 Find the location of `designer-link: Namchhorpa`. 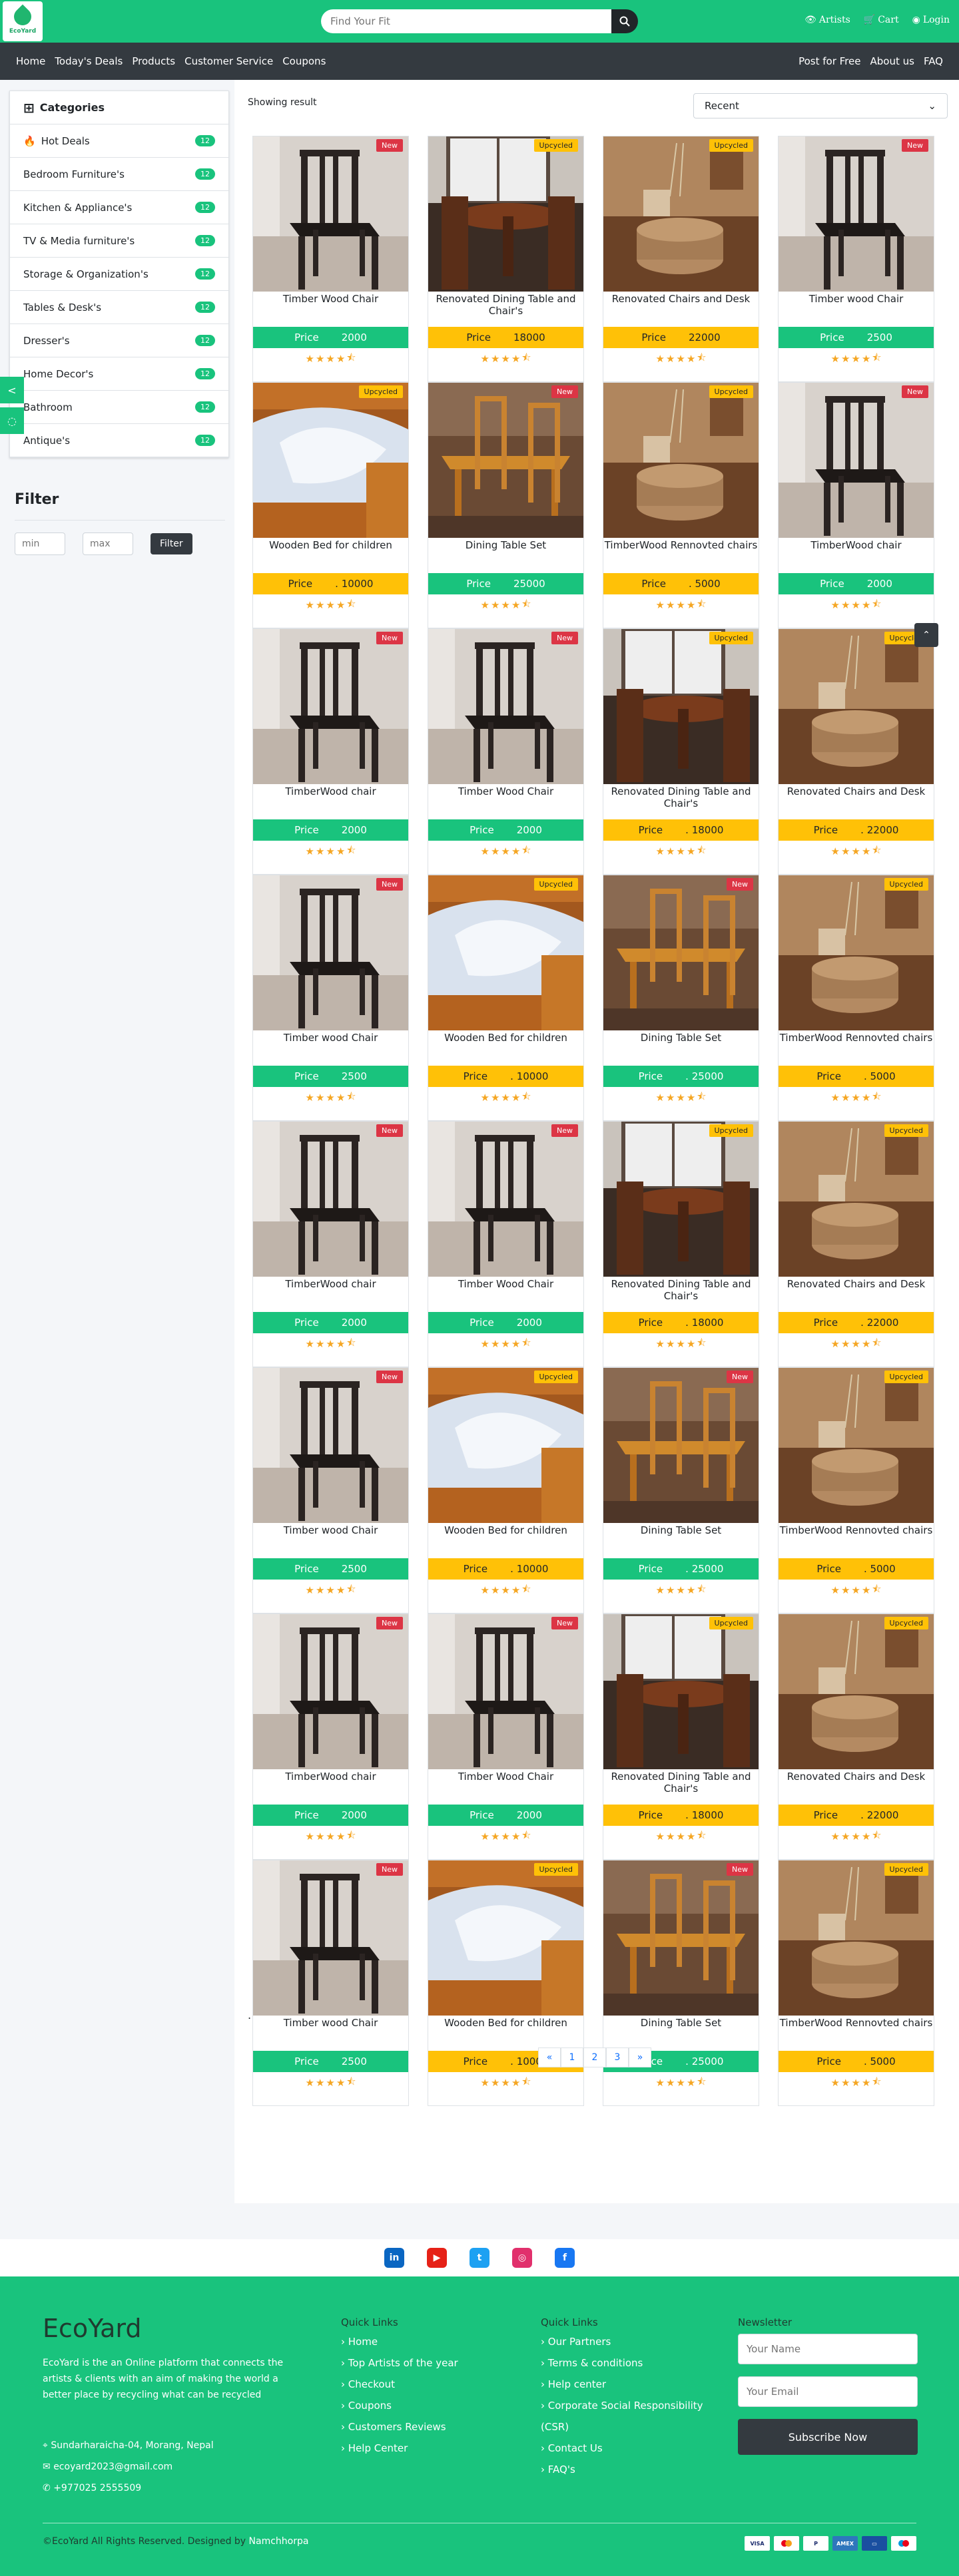

designer-link: Namchhorpa is located at coordinates (279, 2541).